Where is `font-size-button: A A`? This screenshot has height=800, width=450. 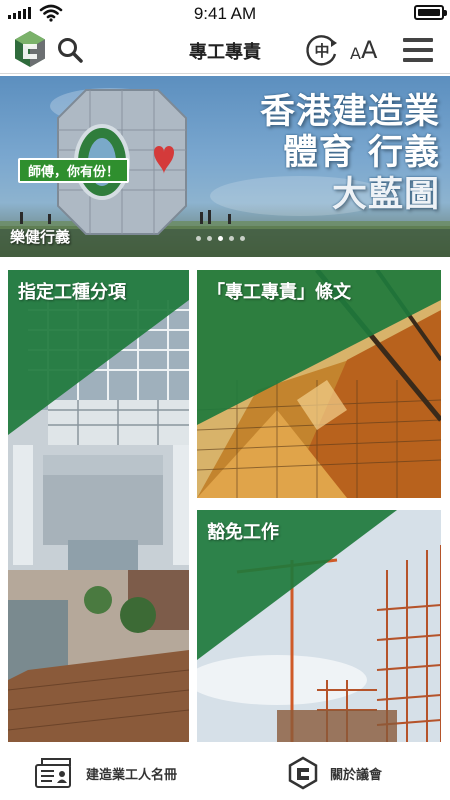
font-size-button: A A is located at coordinates (363, 48).